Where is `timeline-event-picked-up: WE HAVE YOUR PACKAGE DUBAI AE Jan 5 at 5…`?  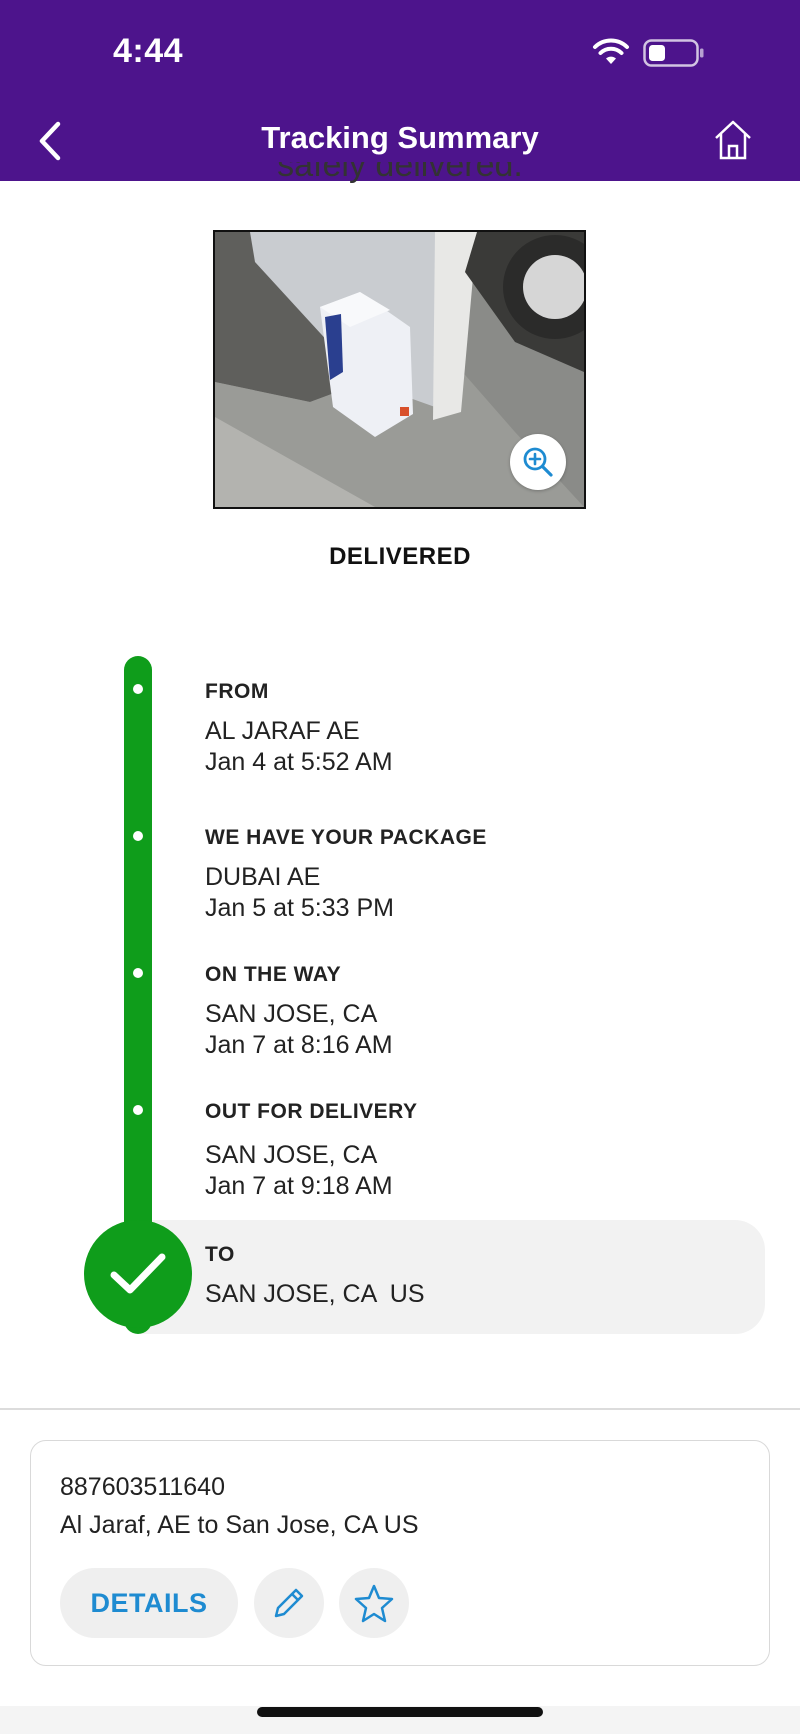 timeline-event-picked-up: WE HAVE YOUR PACKAGE DUBAI AE Jan 5 at 5… is located at coordinates (346, 875).